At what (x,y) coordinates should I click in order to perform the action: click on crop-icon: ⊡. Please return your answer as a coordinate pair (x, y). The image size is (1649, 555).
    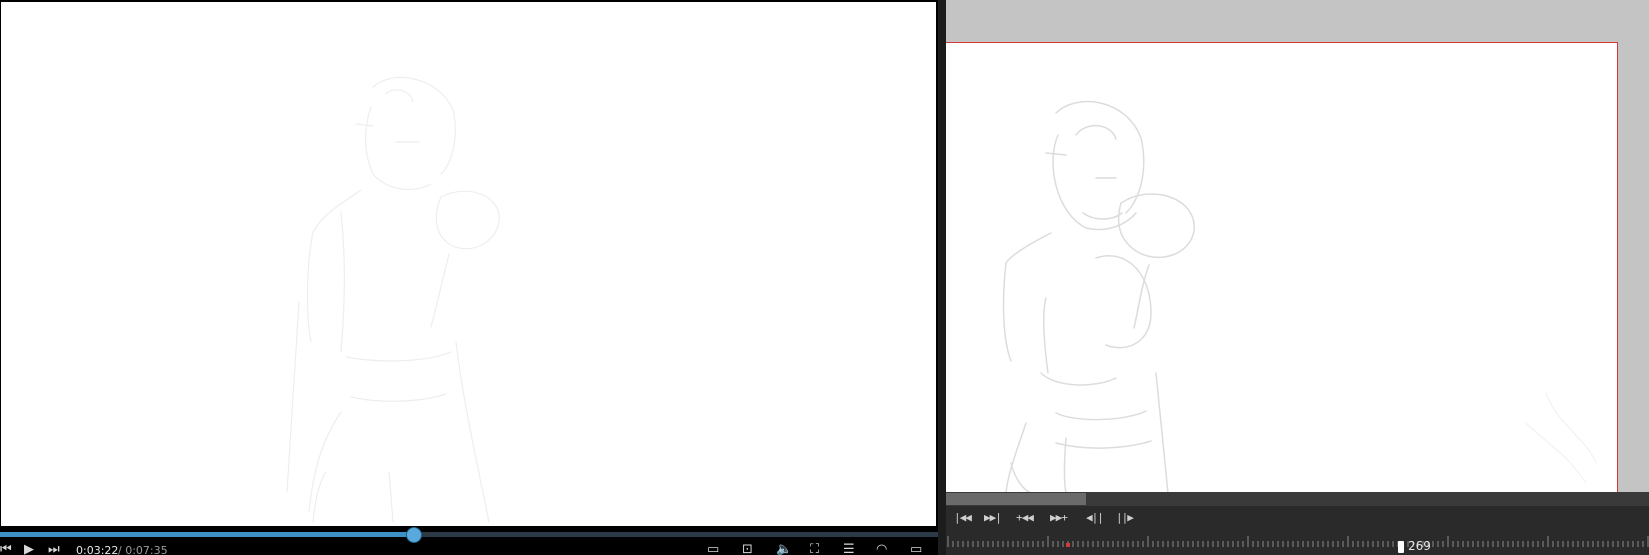
    Looking at the image, I should click on (747, 549).